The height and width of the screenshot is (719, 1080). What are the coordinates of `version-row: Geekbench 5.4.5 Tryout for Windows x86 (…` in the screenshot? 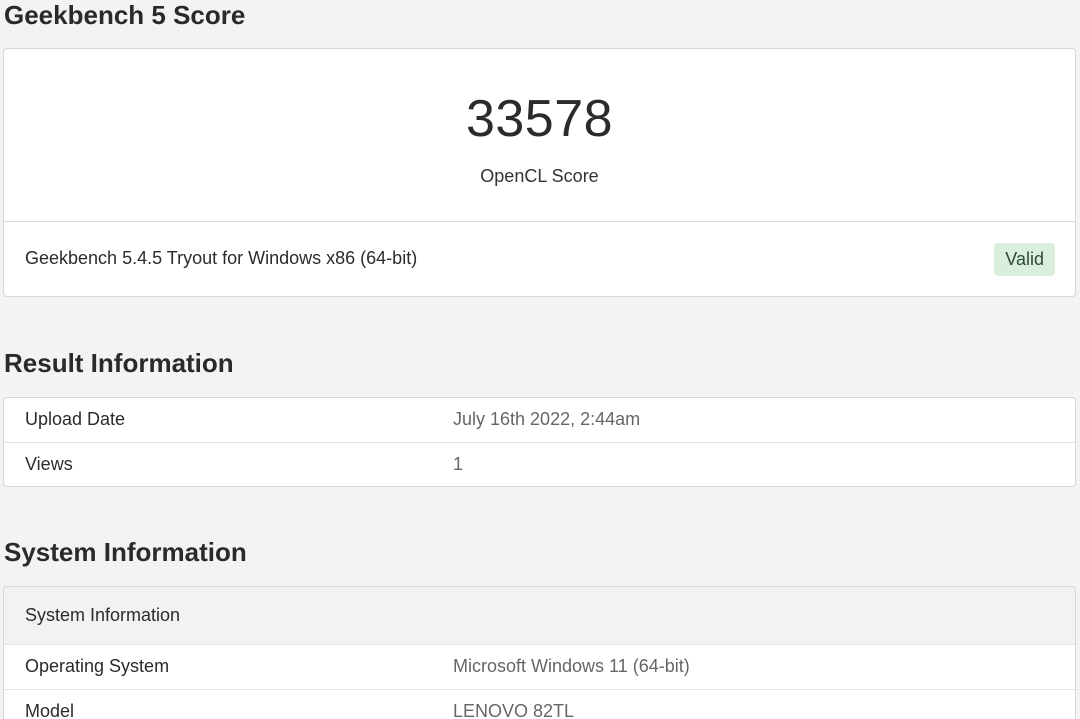 It's located at (539, 259).